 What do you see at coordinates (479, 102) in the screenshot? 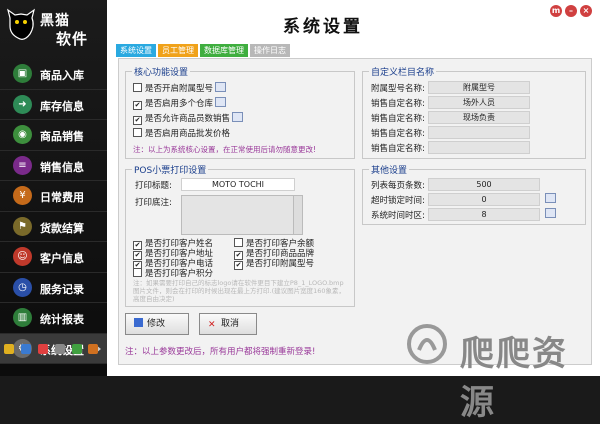
I see `custom-name-input: 场外人员` at bounding box center [479, 102].